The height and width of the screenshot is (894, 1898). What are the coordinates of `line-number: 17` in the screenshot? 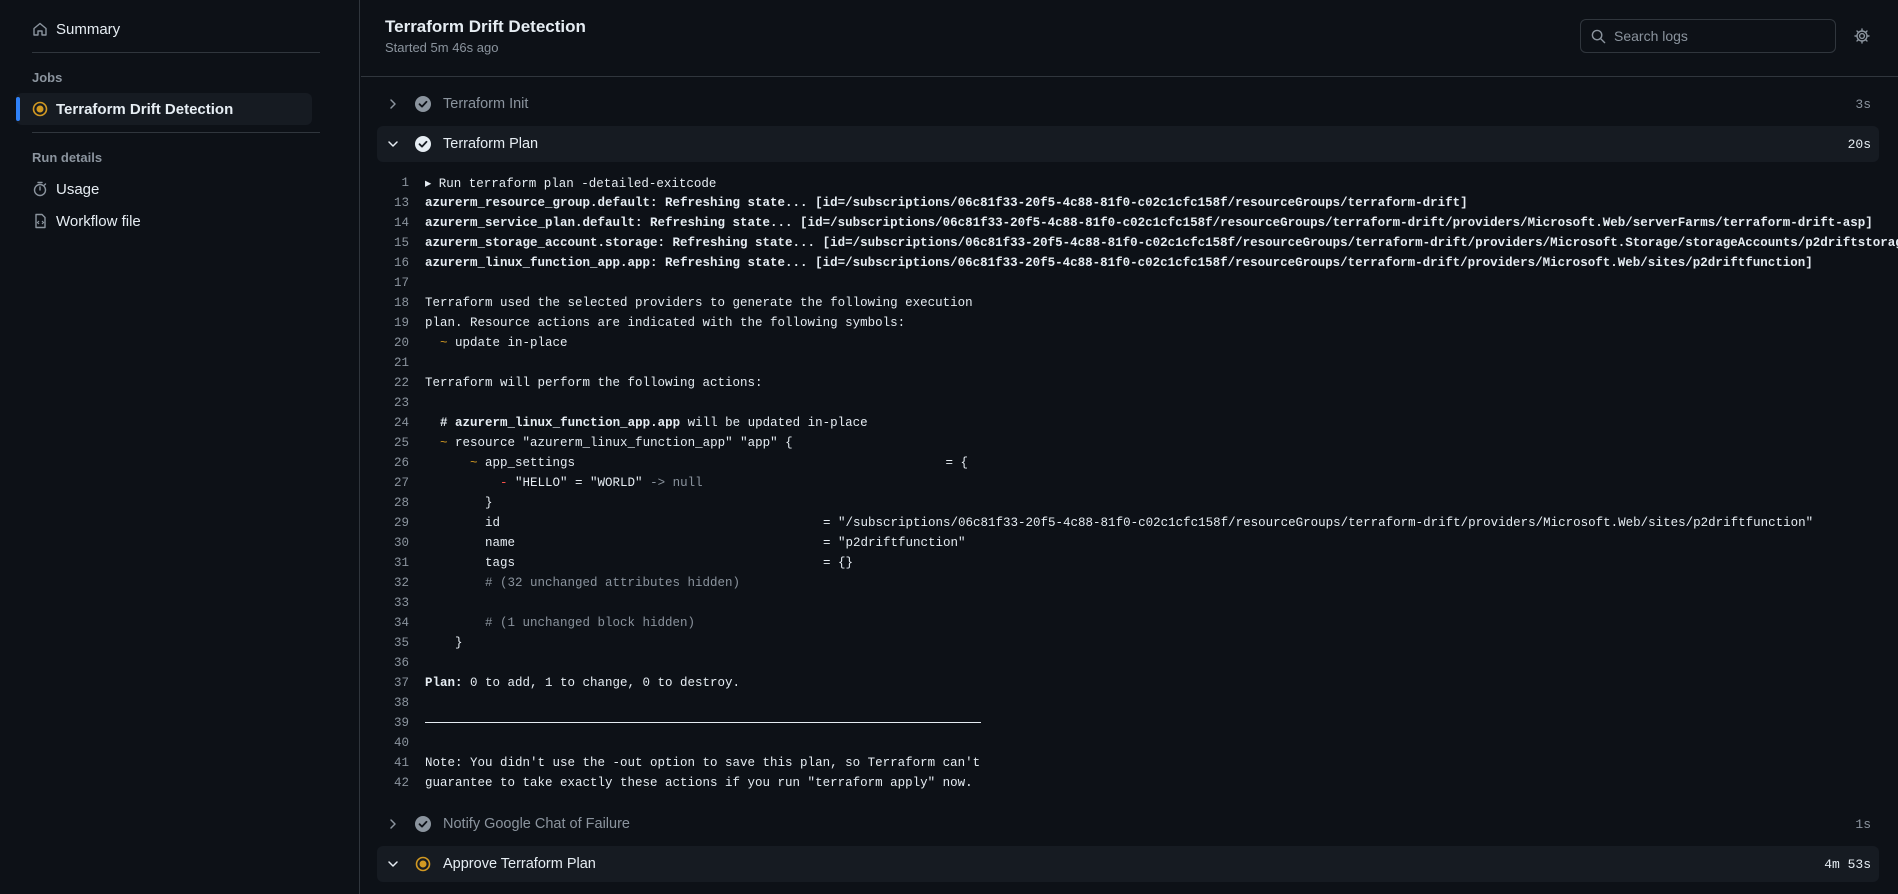 It's located at (401, 283).